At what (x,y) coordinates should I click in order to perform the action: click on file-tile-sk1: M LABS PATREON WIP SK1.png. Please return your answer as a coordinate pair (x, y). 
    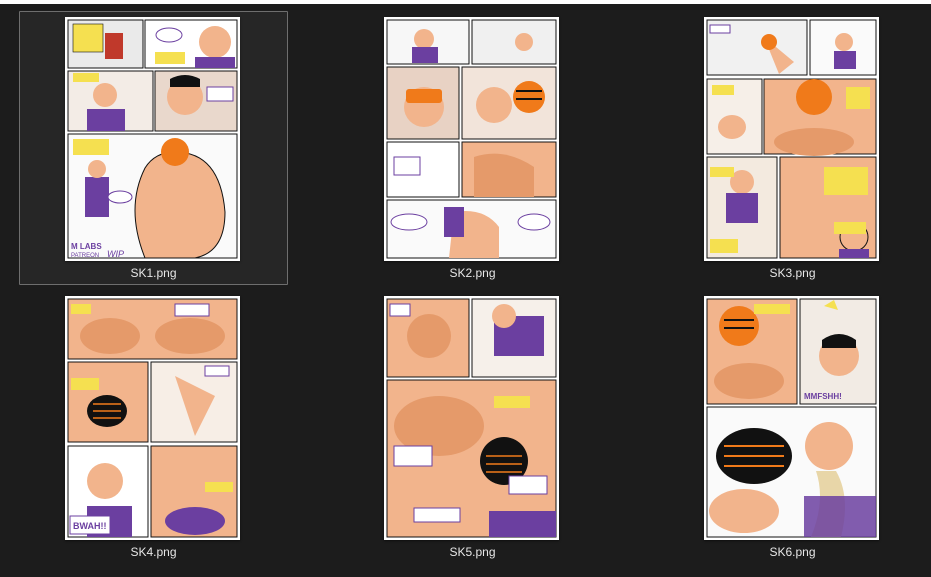
    Looking at the image, I should click on (153, 148).